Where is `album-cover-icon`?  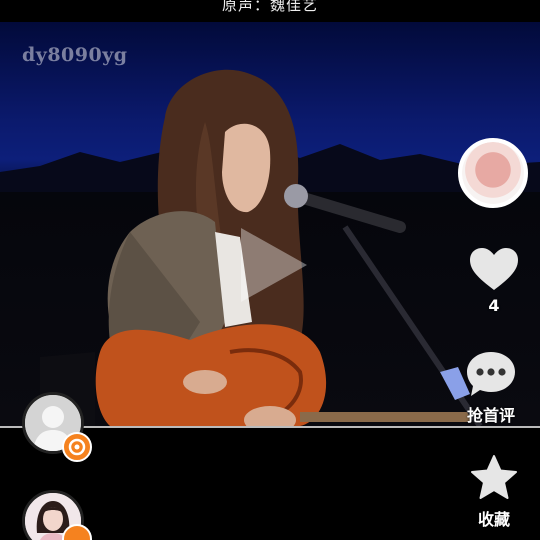 album-cover-icon is located at coordinates (493, 173).